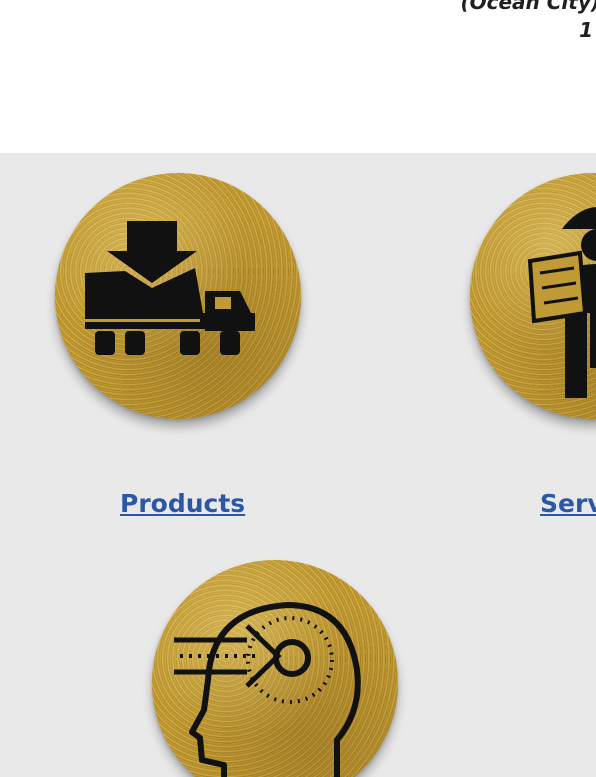 The height and width of the screenshot is (777, 596). I want to click on third-medallion, so click(275, 668).